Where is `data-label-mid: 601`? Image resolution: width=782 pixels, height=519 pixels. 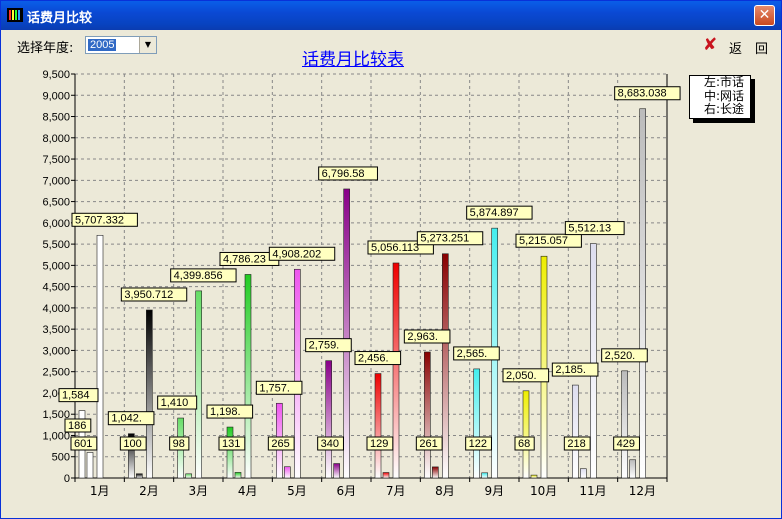 data-label-mid: 601 is located at coordinates (83, 444).